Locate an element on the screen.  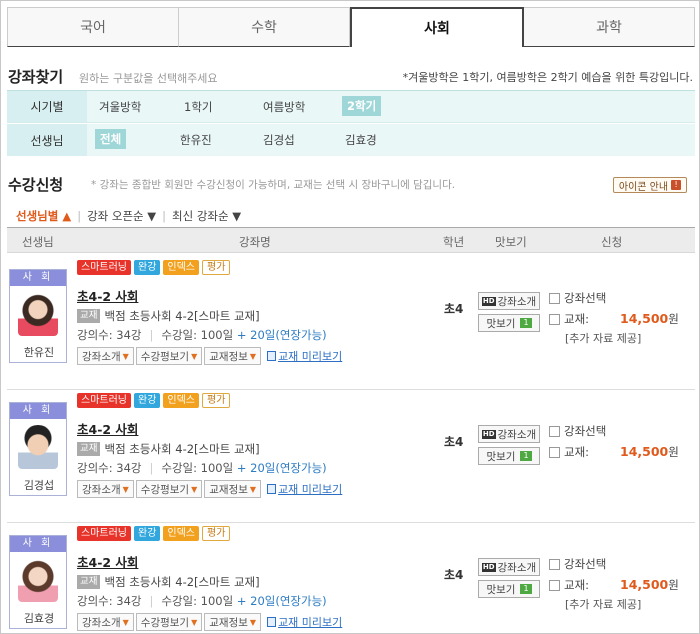
teacher-option-kimks: 김경섭 is located at coordinates (279, 140).